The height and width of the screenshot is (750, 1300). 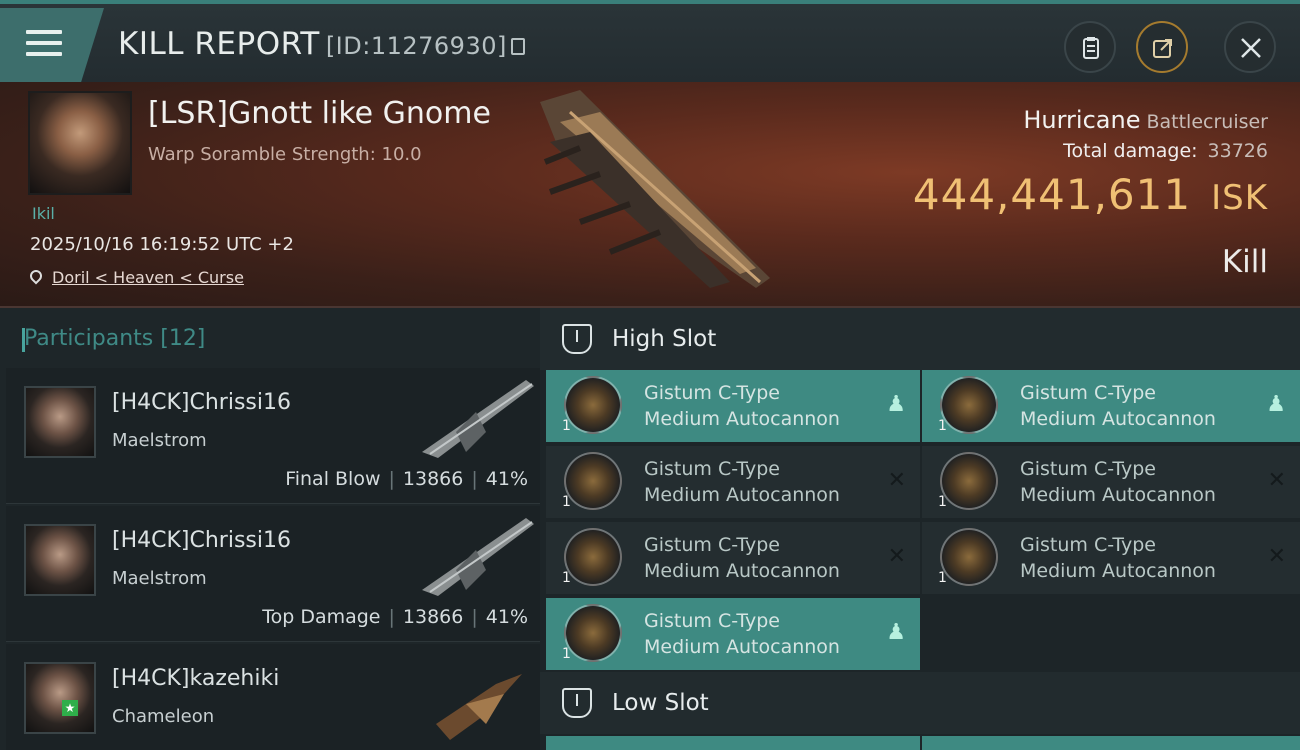 What do you see at coordinates (196, 678) in the screenshot?
I see `participant-name: [H4CK]kazehiki` at bounding box center [196, 678].